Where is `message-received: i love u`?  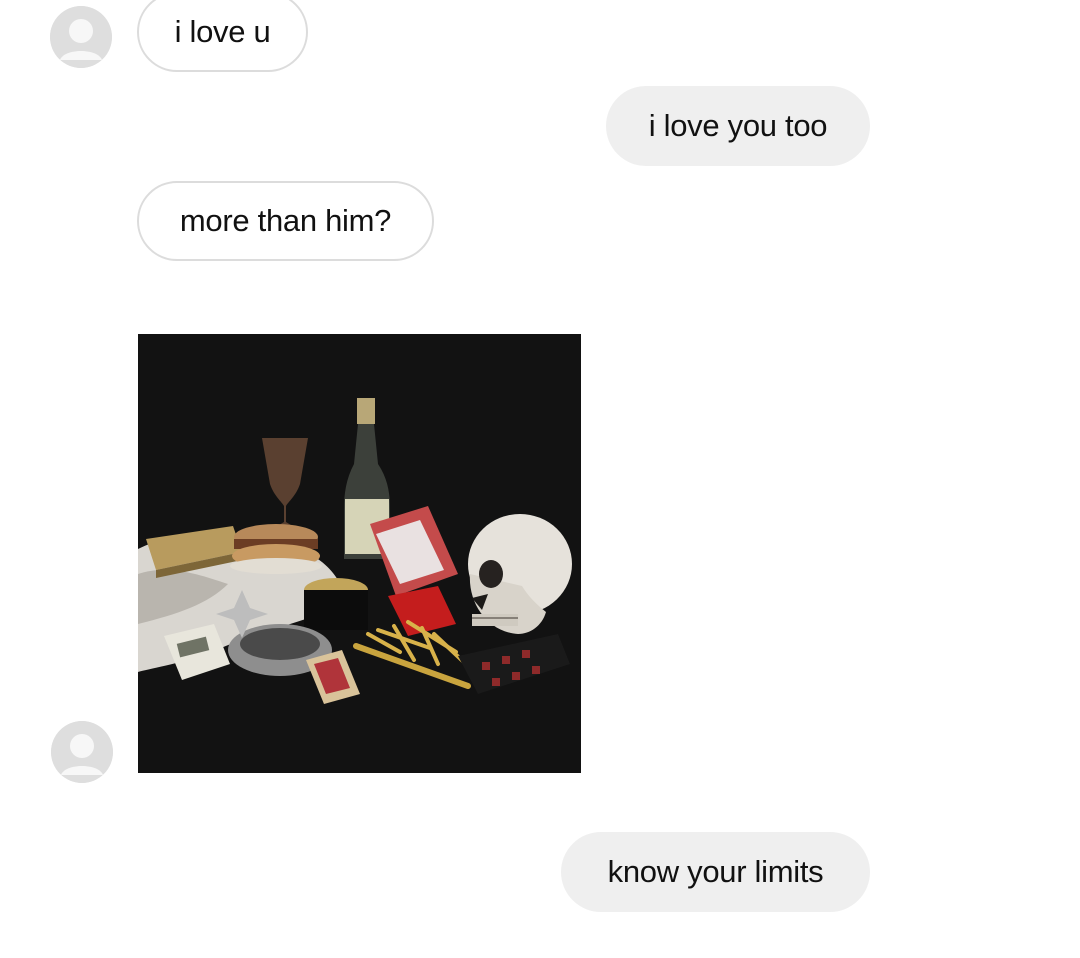
message-received: i love u is located at coordinates (222, 36).